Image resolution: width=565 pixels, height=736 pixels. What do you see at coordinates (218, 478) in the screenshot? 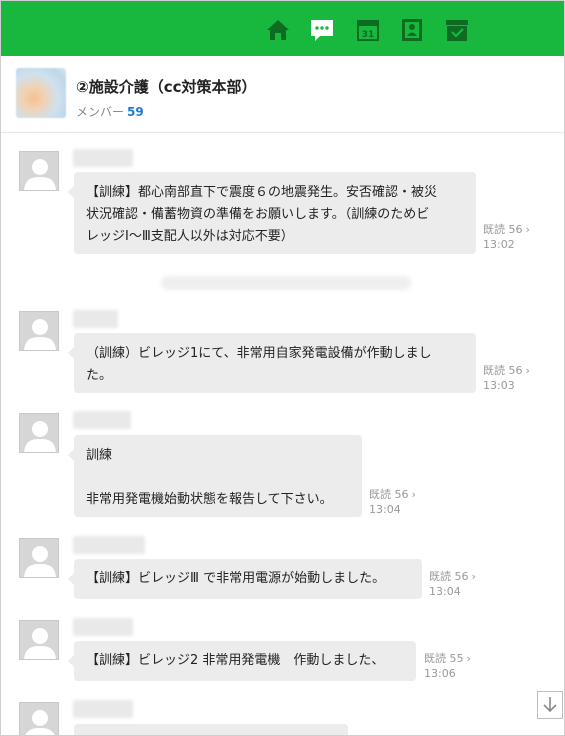
I see `message-line` at bounding box center [218, 478].